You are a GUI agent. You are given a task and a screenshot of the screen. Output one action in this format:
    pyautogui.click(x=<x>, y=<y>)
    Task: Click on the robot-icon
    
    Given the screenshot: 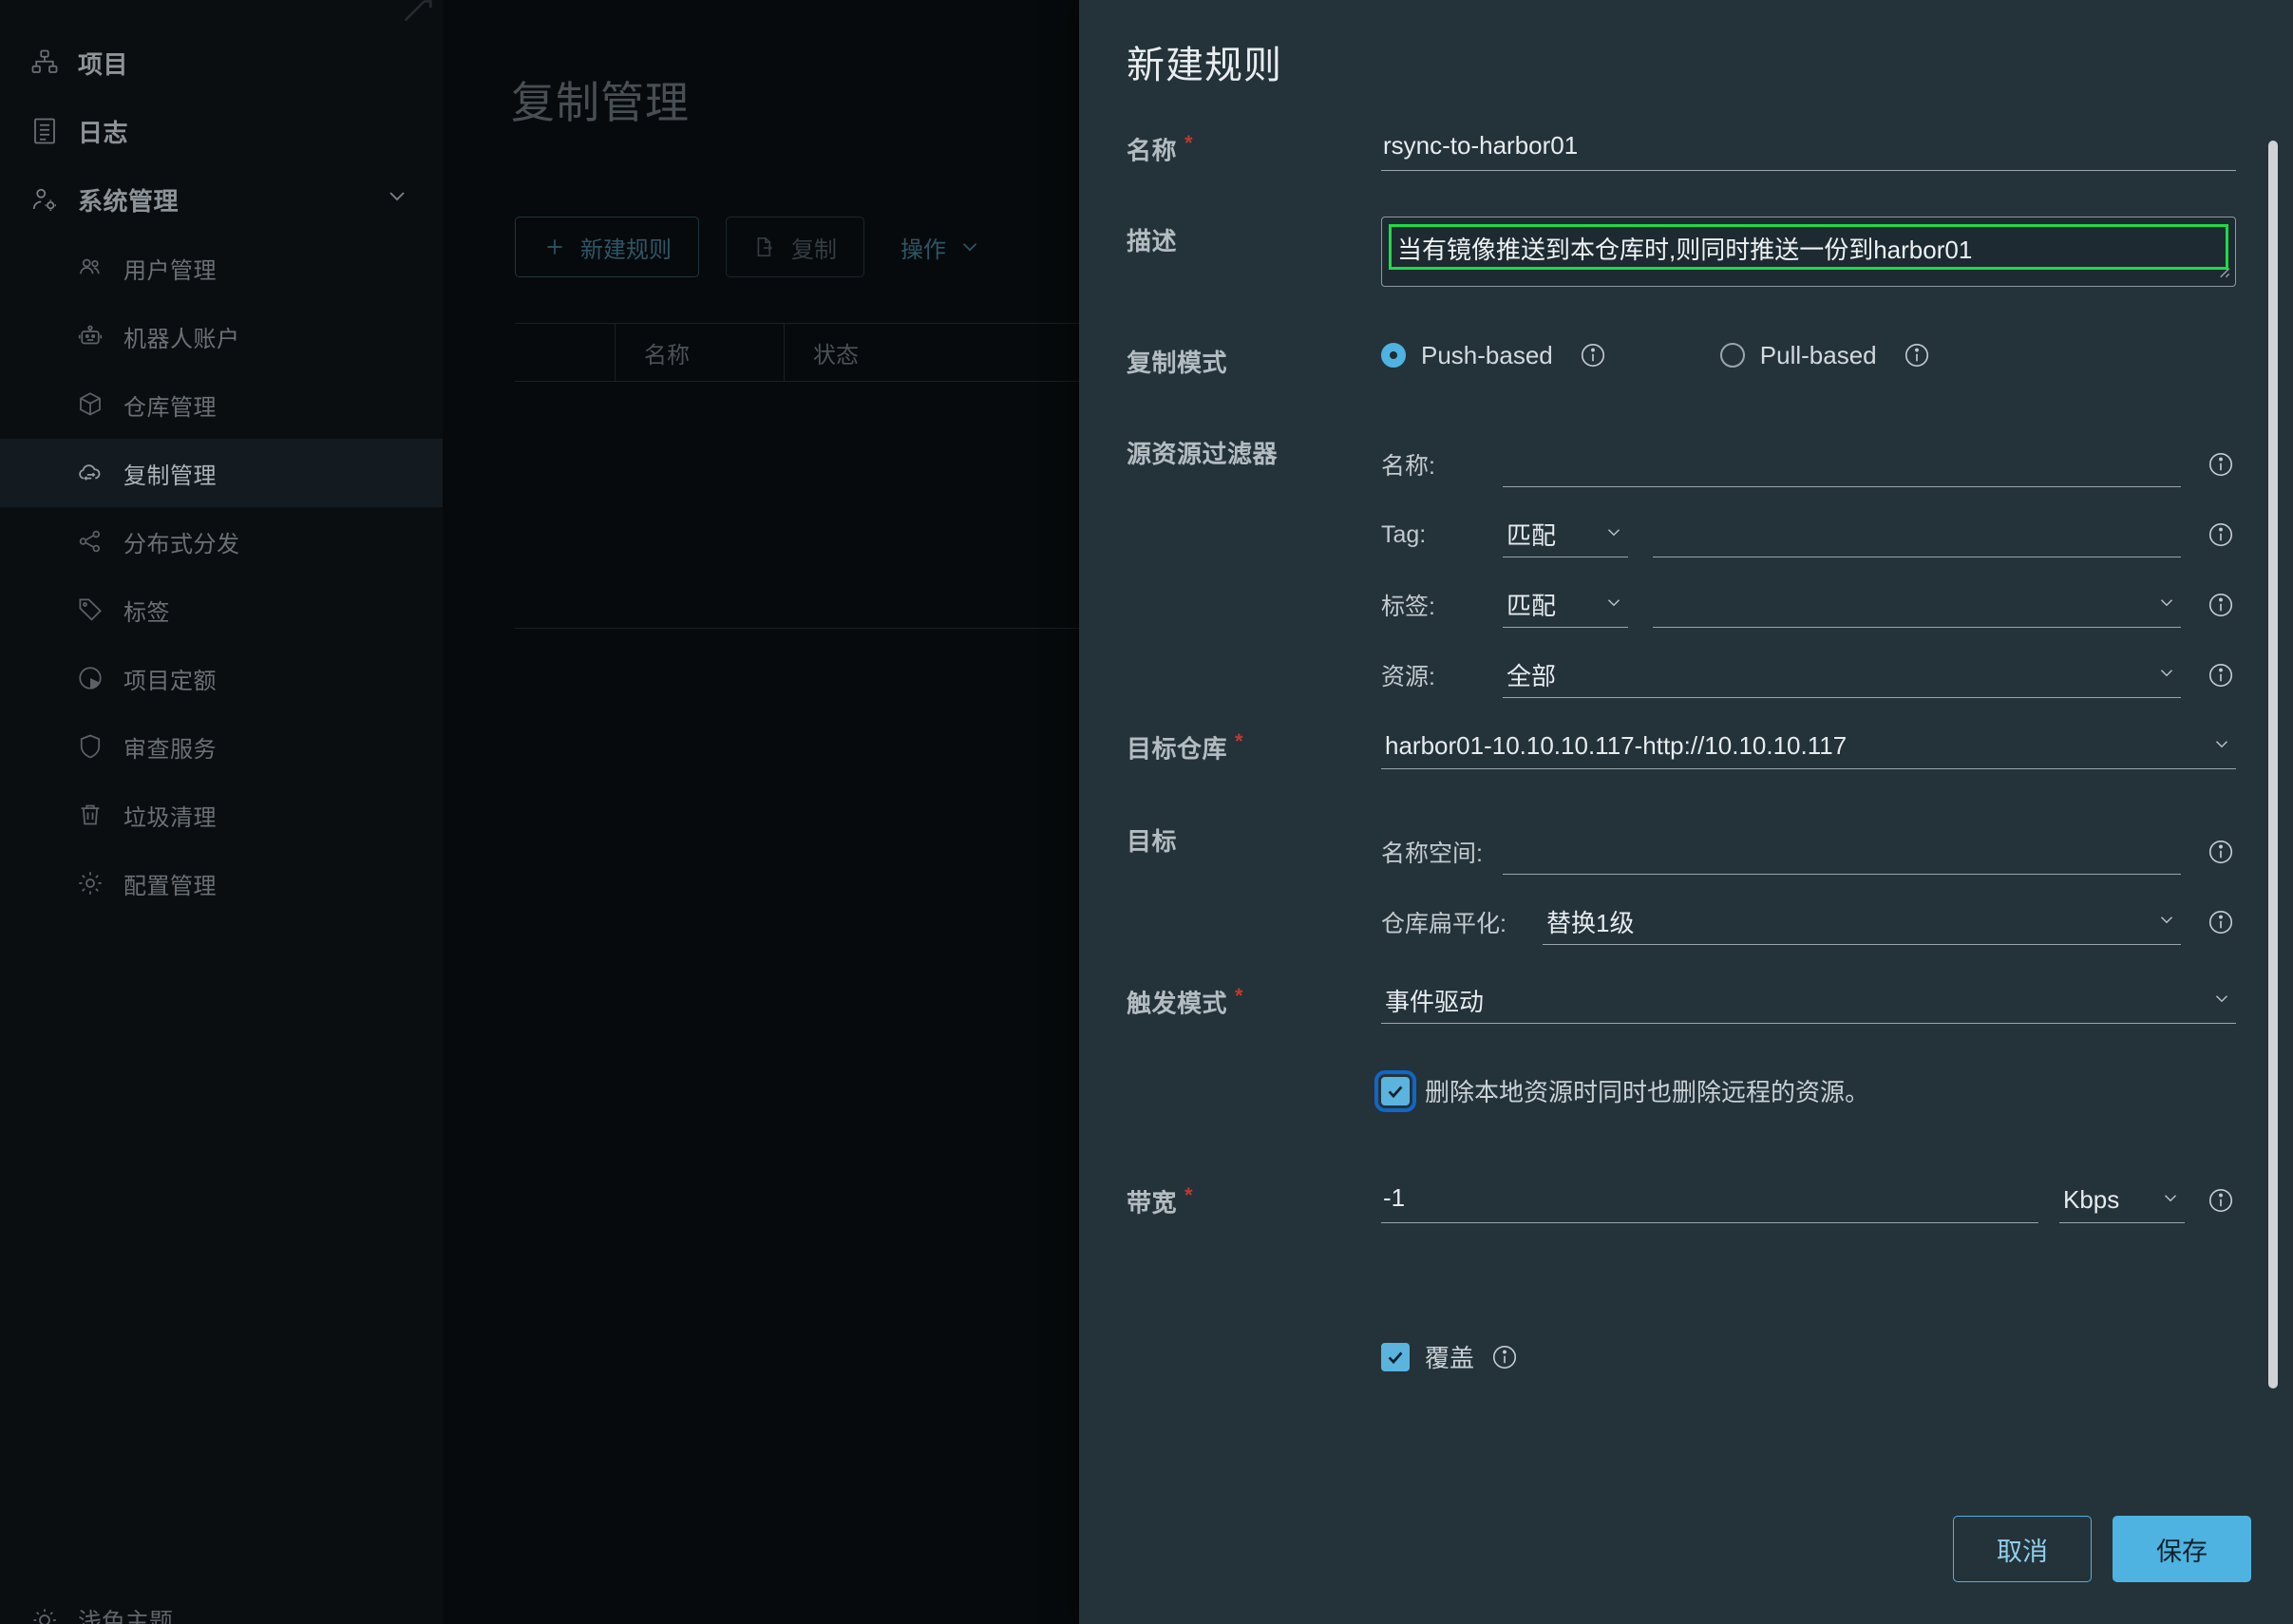 What is the action you would take?
    pyautogui.click(x=90, y=336)
    